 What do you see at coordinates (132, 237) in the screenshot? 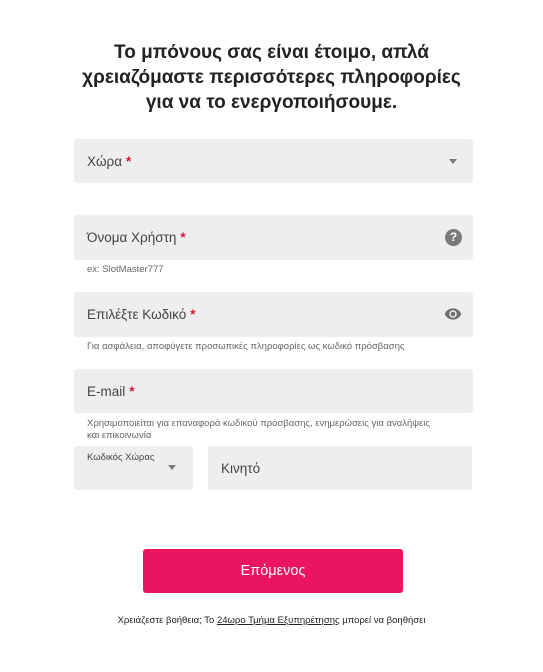
I see `username-label-text: Όνομα Χρήστη` at bounding box center [132, 237].